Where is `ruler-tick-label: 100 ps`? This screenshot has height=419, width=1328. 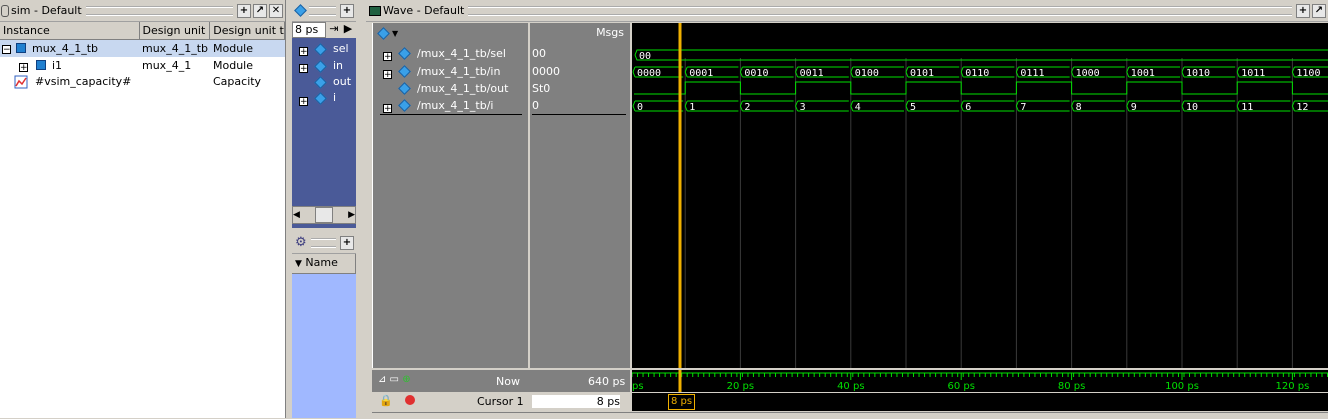 ruler-tick-label: 100 ps is located at coordinates (1182, 386).